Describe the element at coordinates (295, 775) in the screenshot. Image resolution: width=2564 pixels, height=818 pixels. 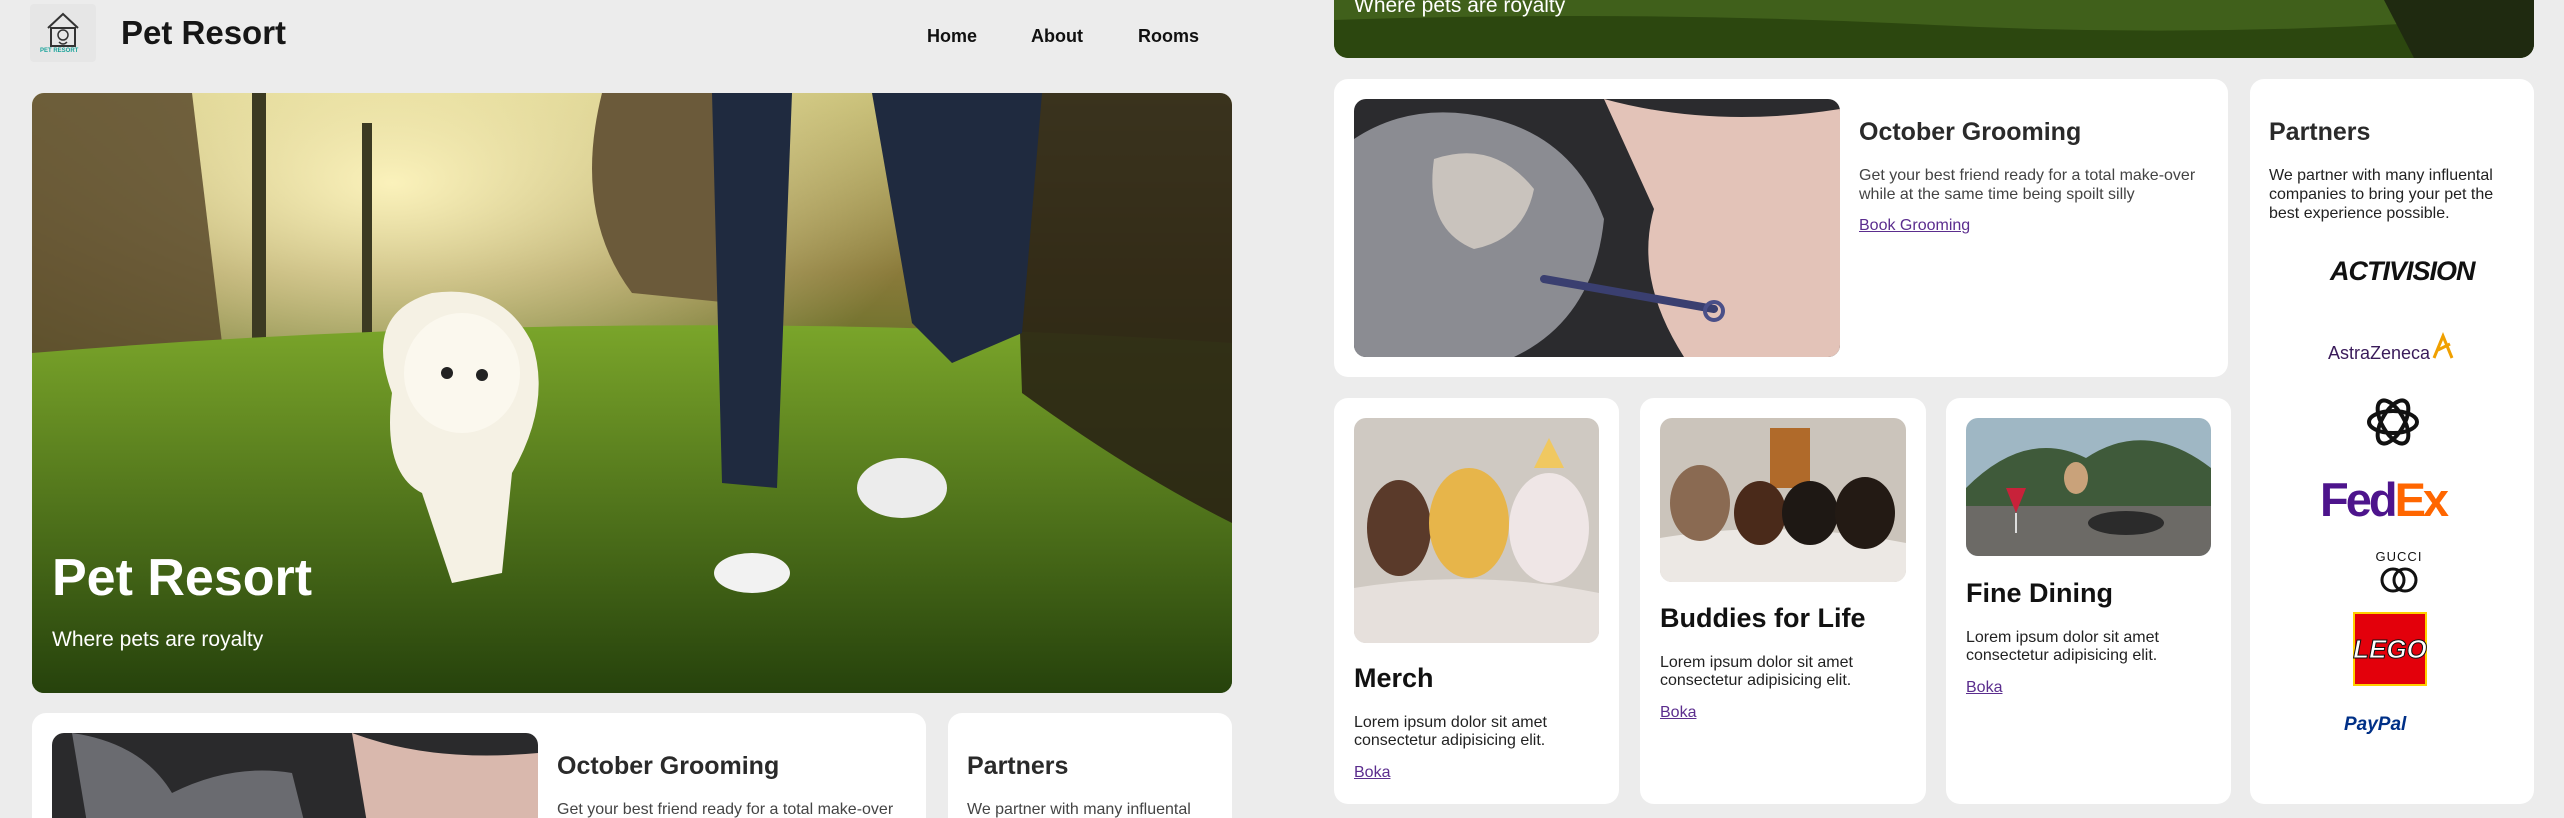
I see `grooming-image` at that location.